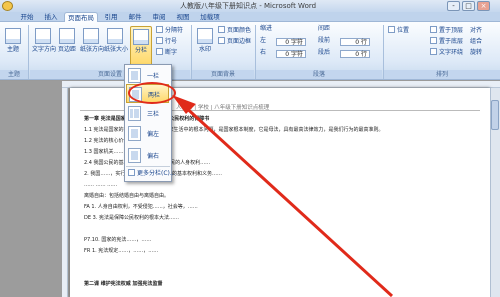 This screenshot has height=297, width=500. Describe the element at coordinates (355, 42) in the screenshot. I see `spacing-before-input: 0 行` at that location.